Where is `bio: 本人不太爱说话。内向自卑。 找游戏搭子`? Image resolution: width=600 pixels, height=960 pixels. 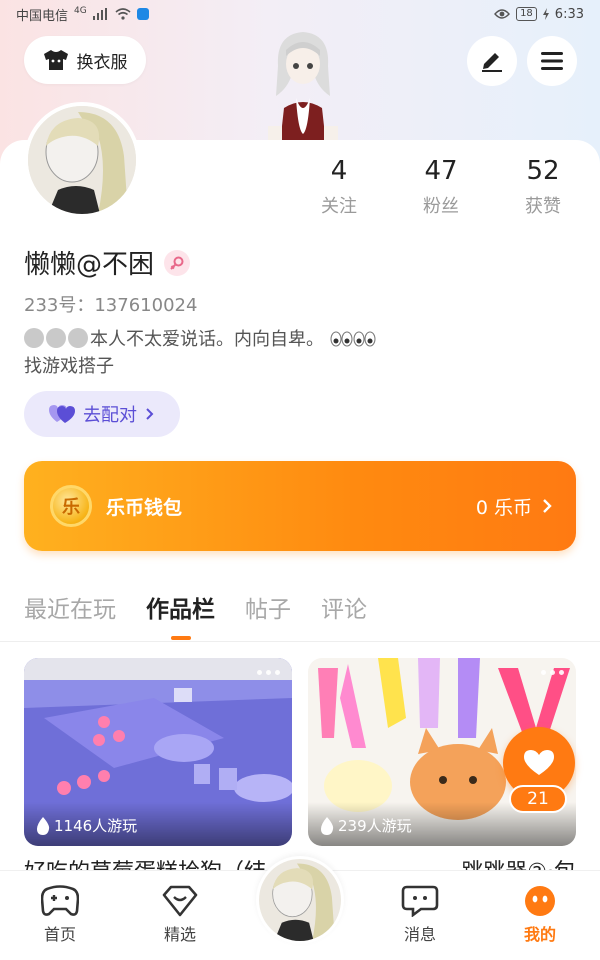 bio: 本人不太爱说话。内向自卑。 找游戏搭子 is located at coordinates (200, 353).